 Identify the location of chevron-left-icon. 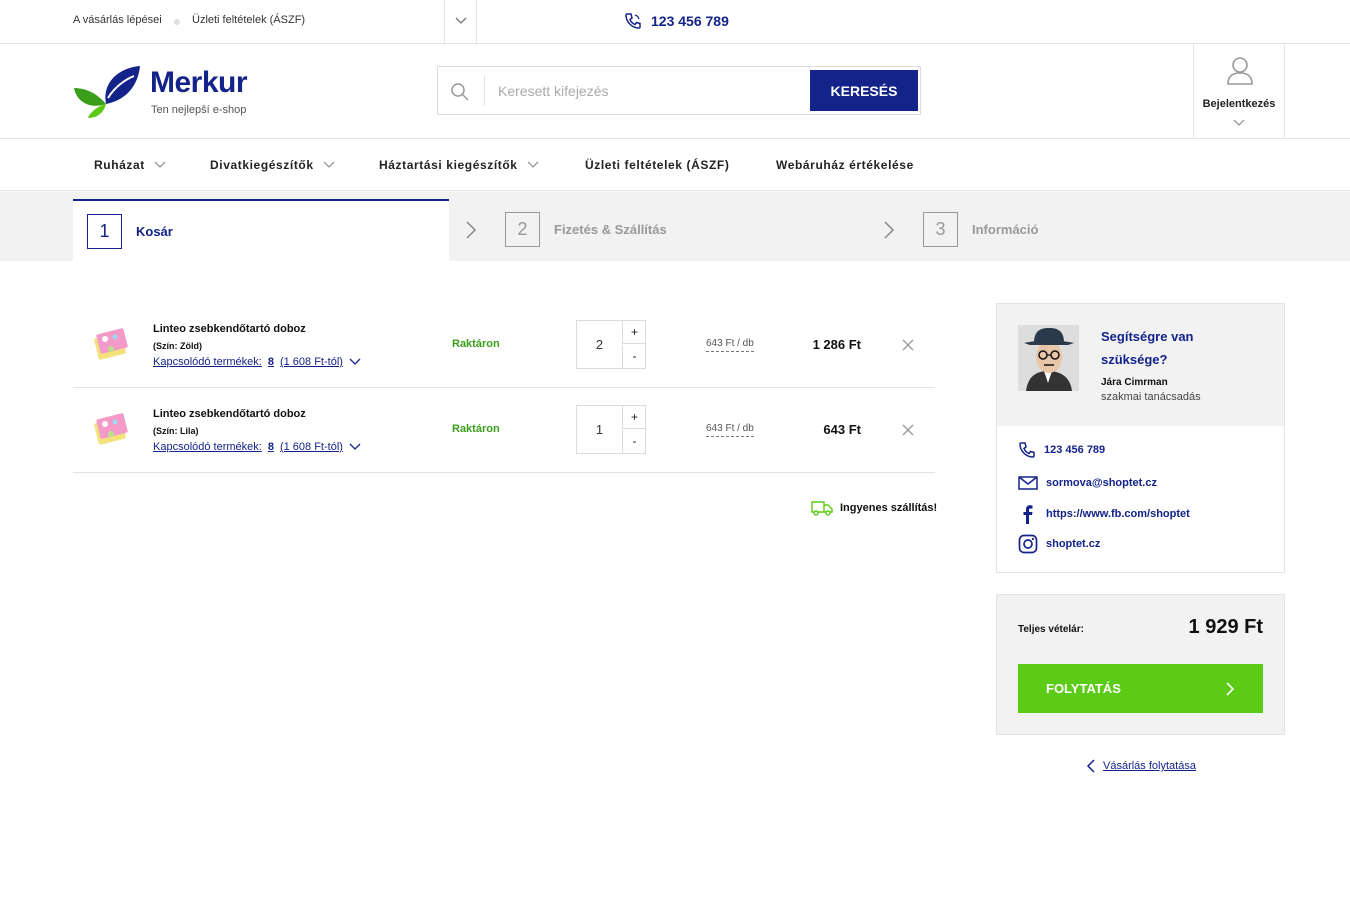
(1090, 766).